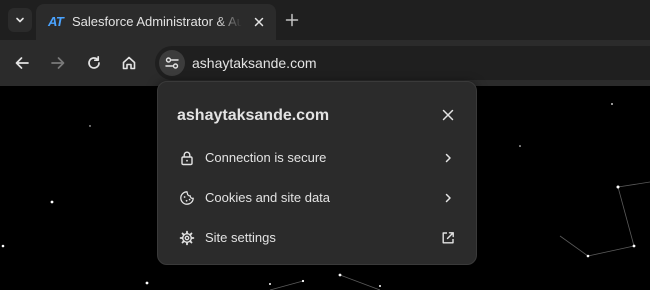 The image size is (650, 290). Describe the element at coordinates (187, 158) in the screenshot. I see `lock-icon` at that location.